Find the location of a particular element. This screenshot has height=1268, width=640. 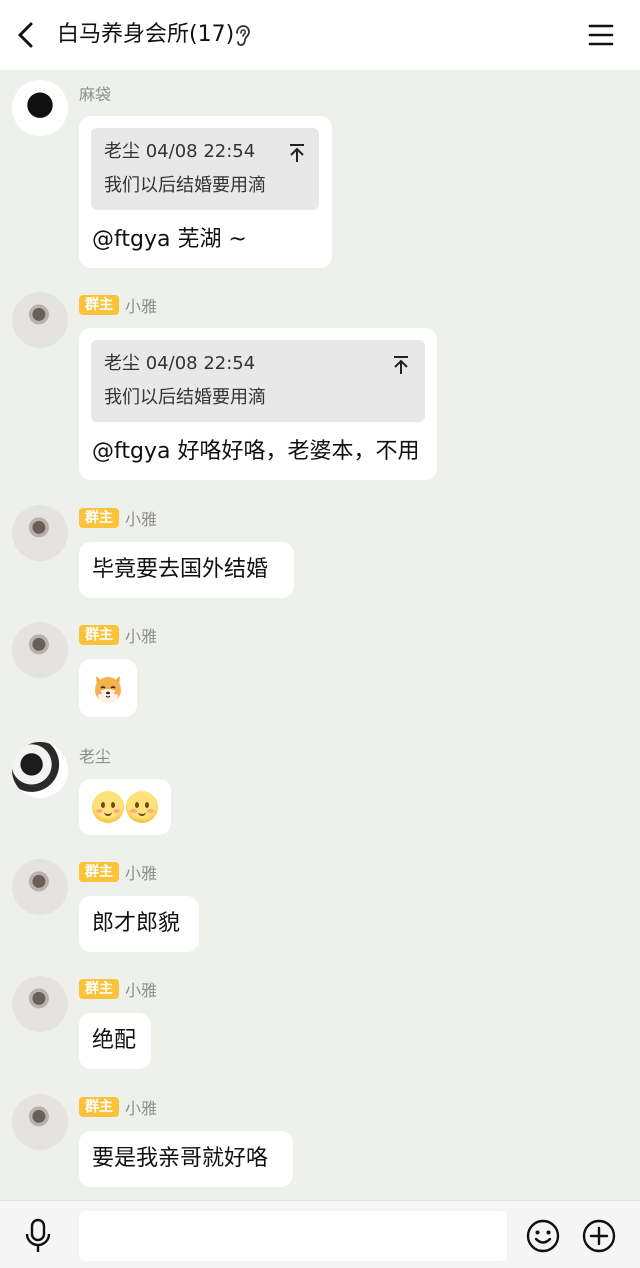

shiba-dog-emoji is located at coordinates (108, 689).